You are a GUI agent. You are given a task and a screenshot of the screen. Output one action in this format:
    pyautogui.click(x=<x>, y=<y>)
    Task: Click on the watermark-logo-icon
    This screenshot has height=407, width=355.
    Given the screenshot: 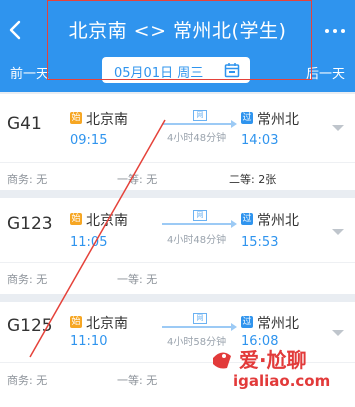 What is the action you would take?
    pyautogui.click(x=222, y=360)
    